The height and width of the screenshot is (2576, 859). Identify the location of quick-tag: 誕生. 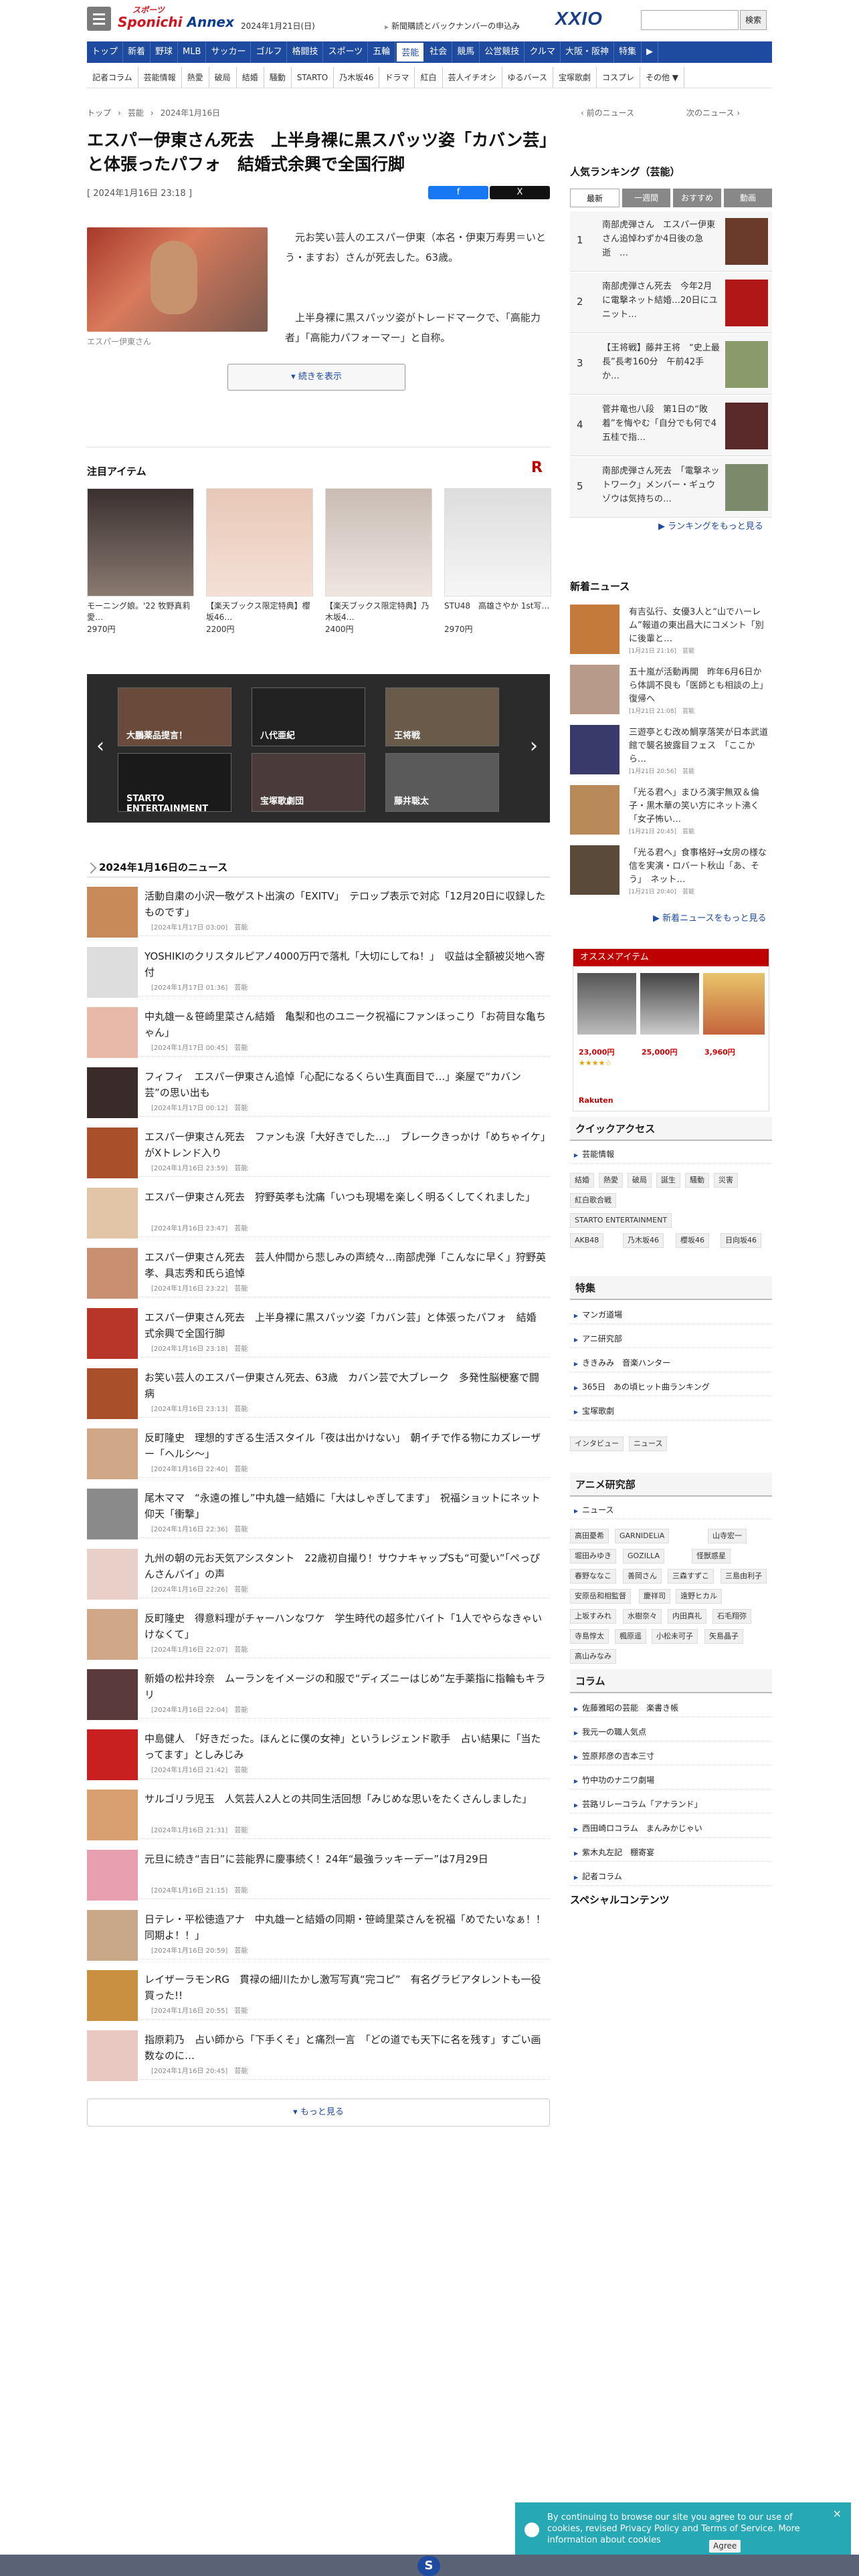
(668, 1180).